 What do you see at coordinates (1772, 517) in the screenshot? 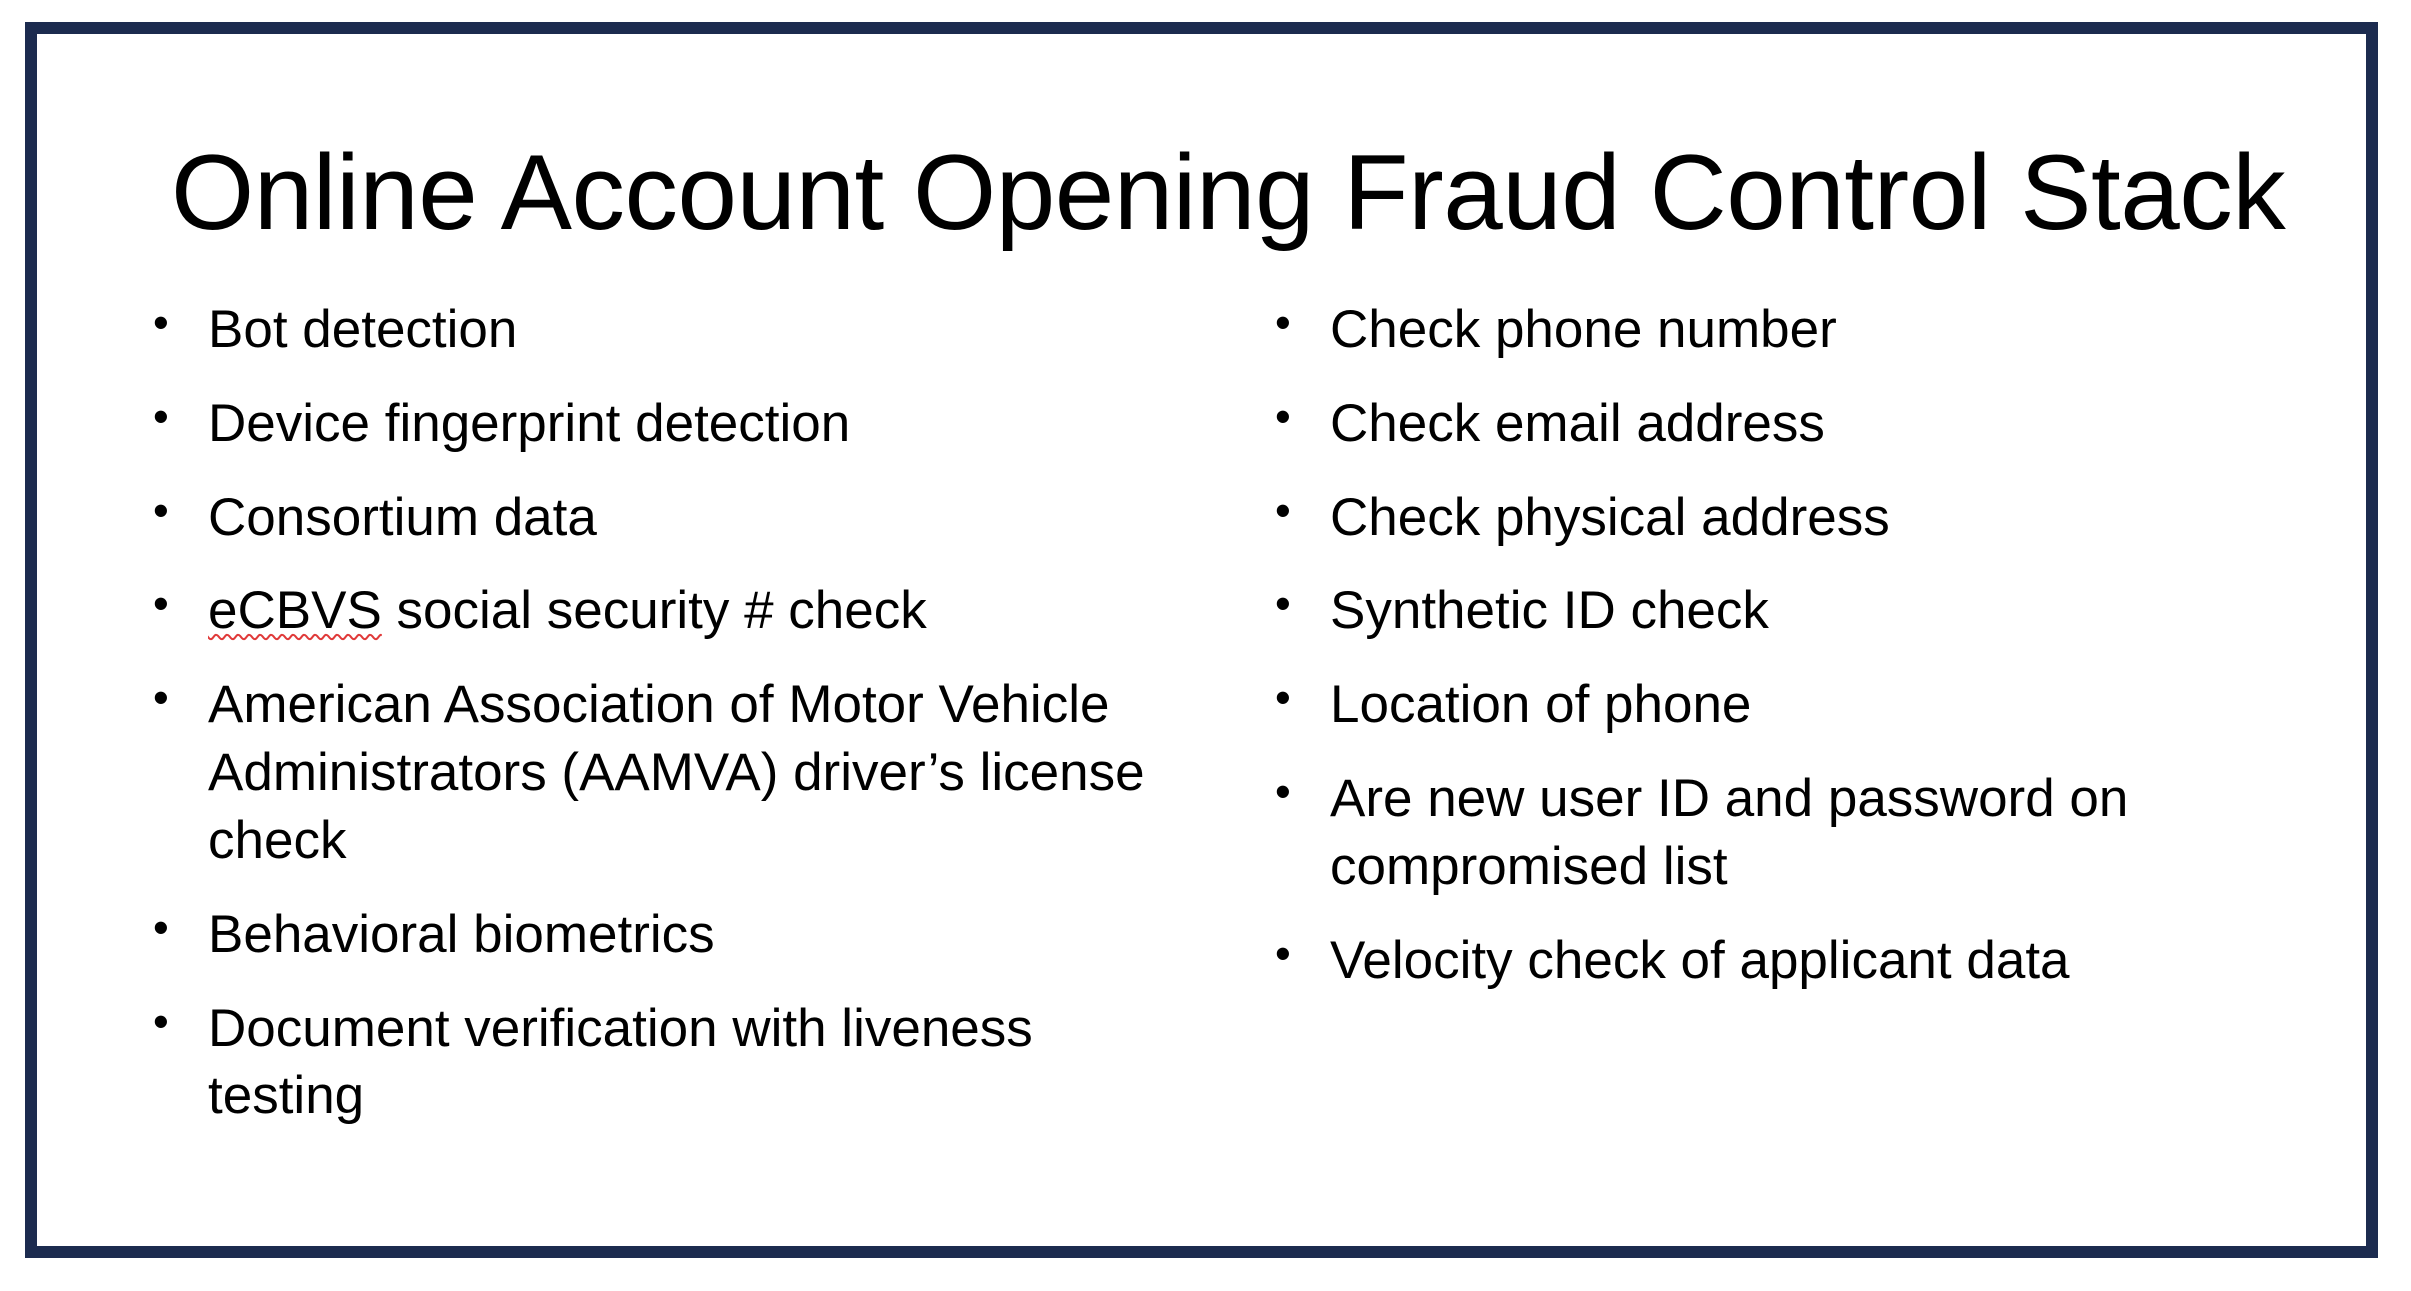
I see `list-item: Check physical address` at bounding box center [1772, 517].